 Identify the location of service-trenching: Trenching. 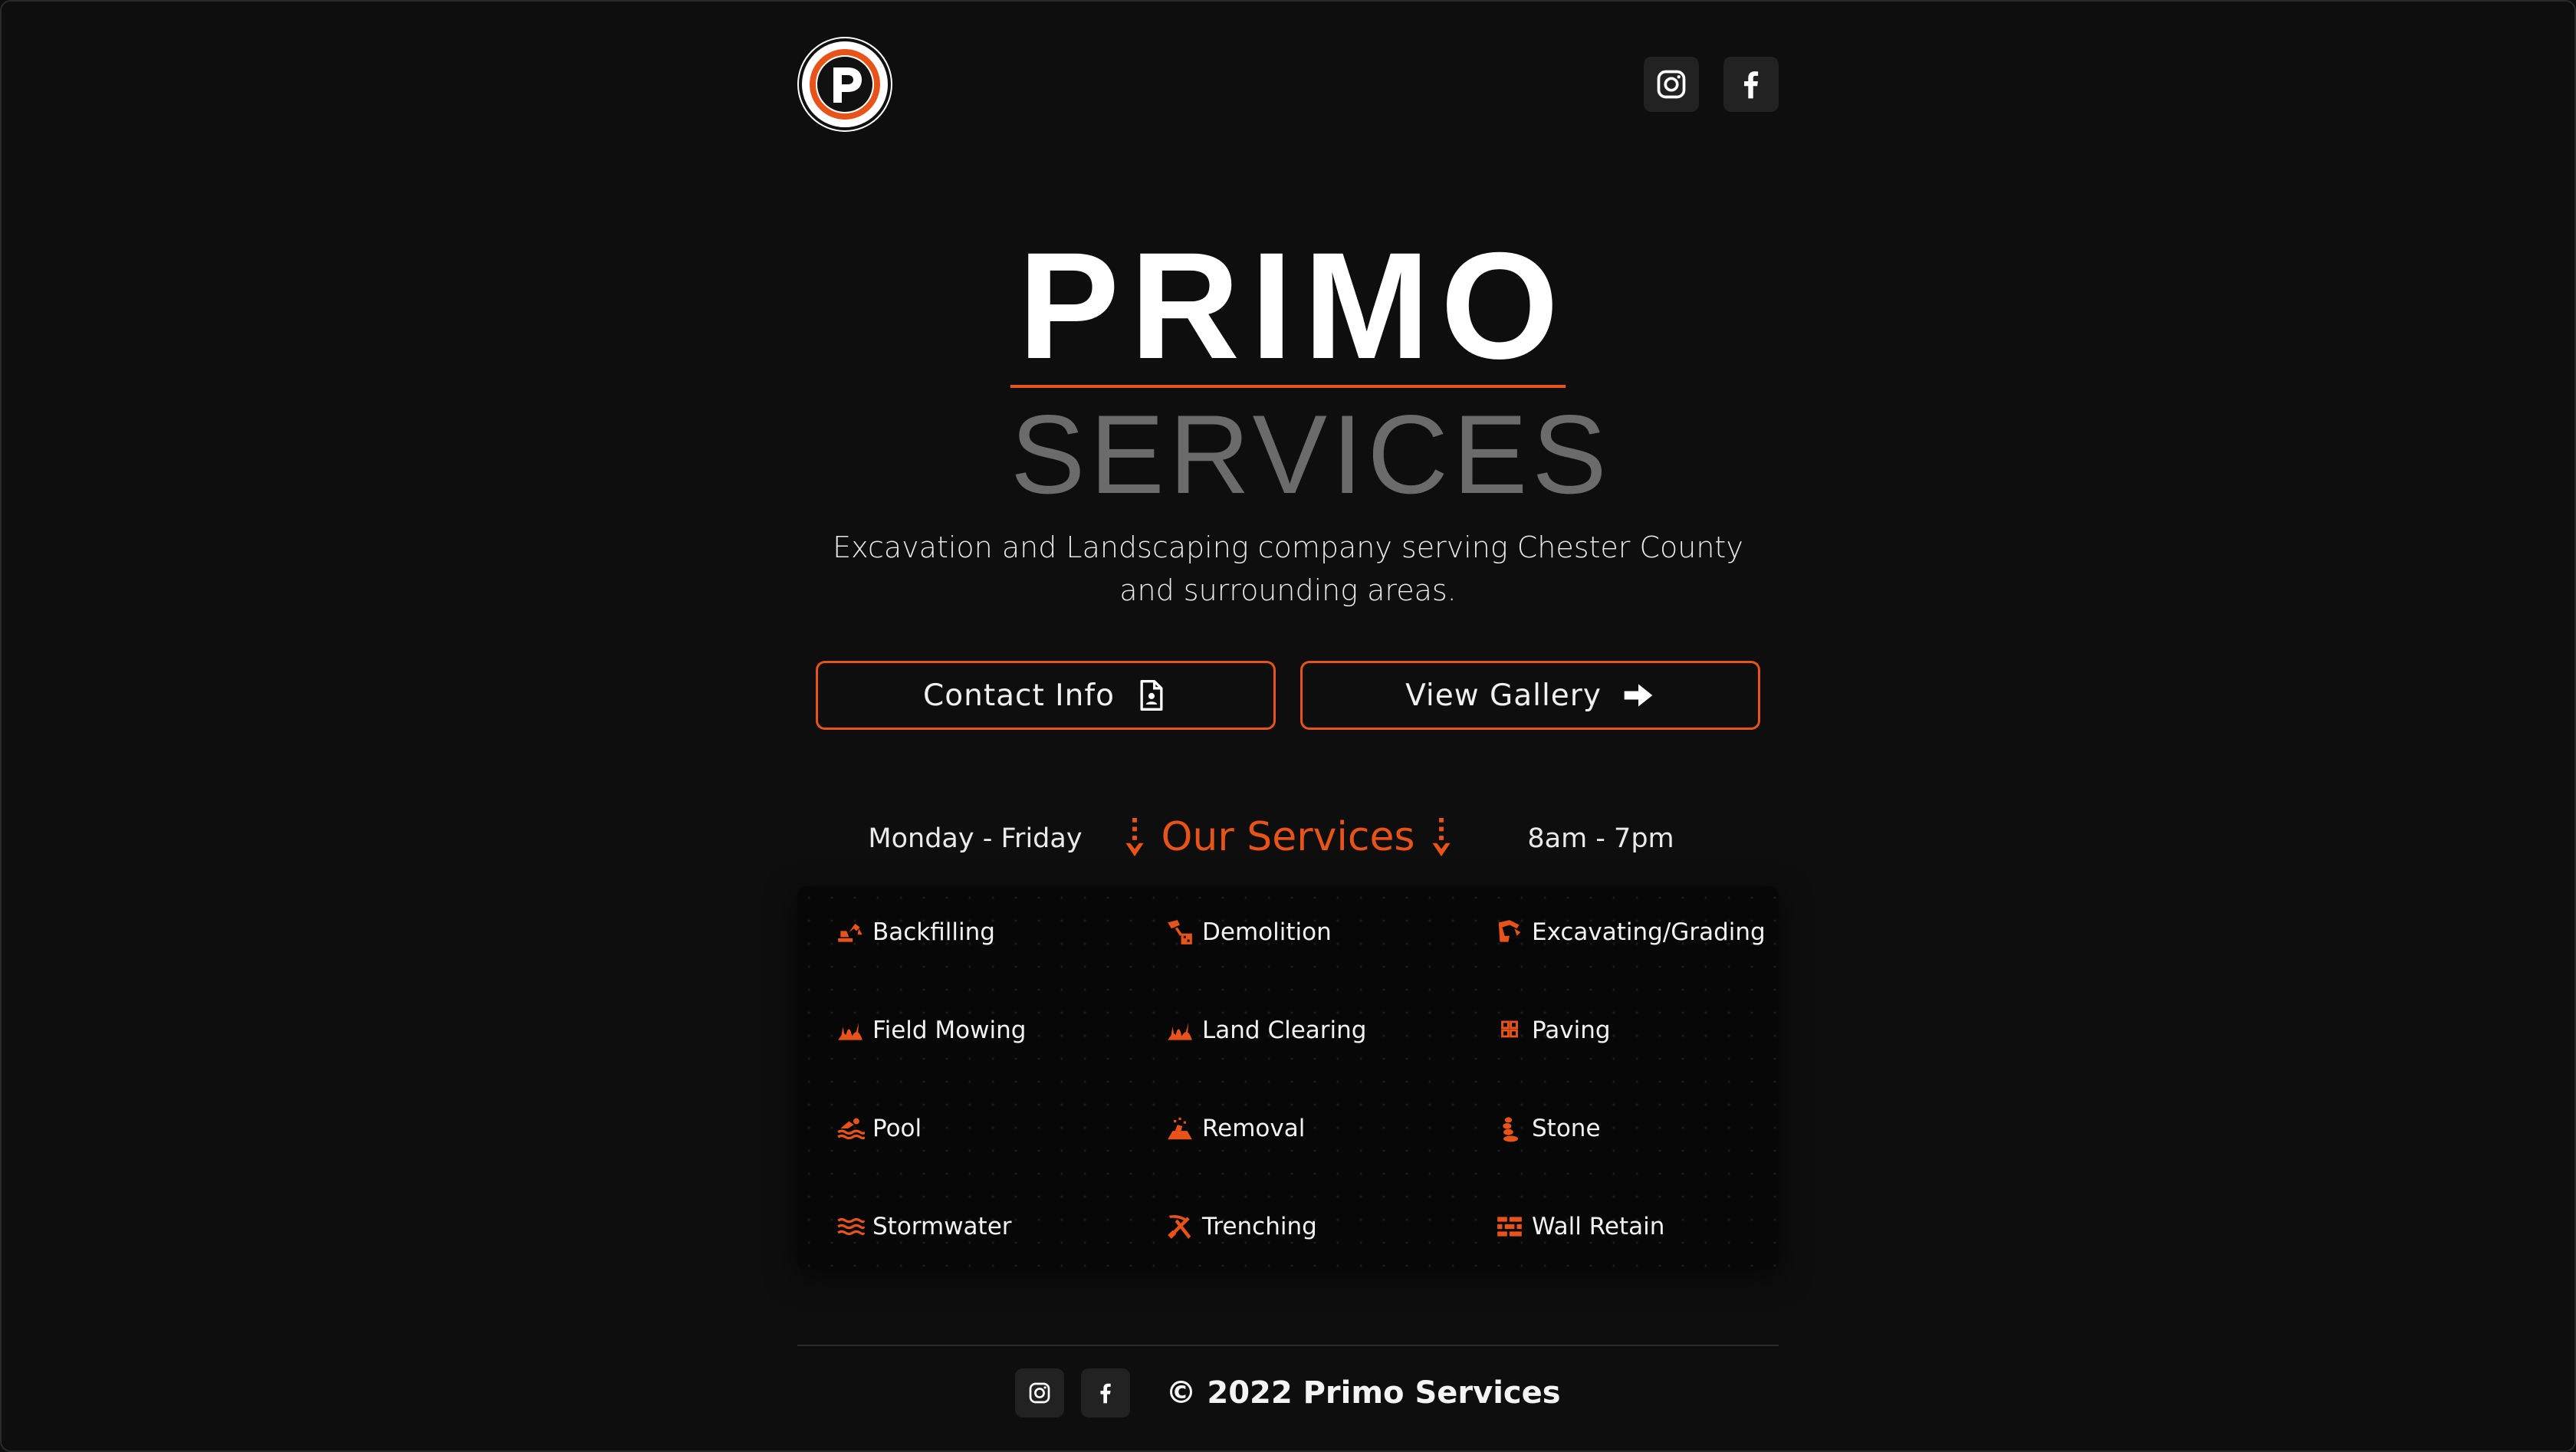
(1241, 1227).